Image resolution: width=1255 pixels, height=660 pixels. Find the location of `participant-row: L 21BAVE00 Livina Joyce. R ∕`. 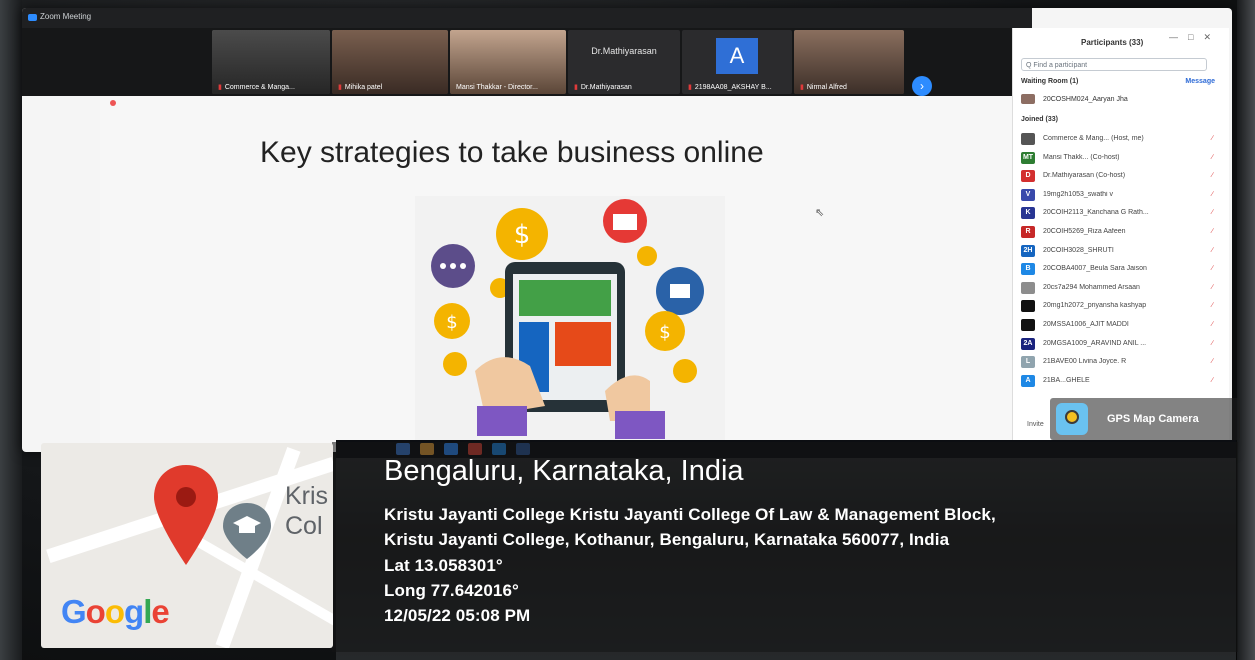

participant-row: L 21BAVE00 Livina Joyce. R ∕ is located at coordinates (1119, 362).